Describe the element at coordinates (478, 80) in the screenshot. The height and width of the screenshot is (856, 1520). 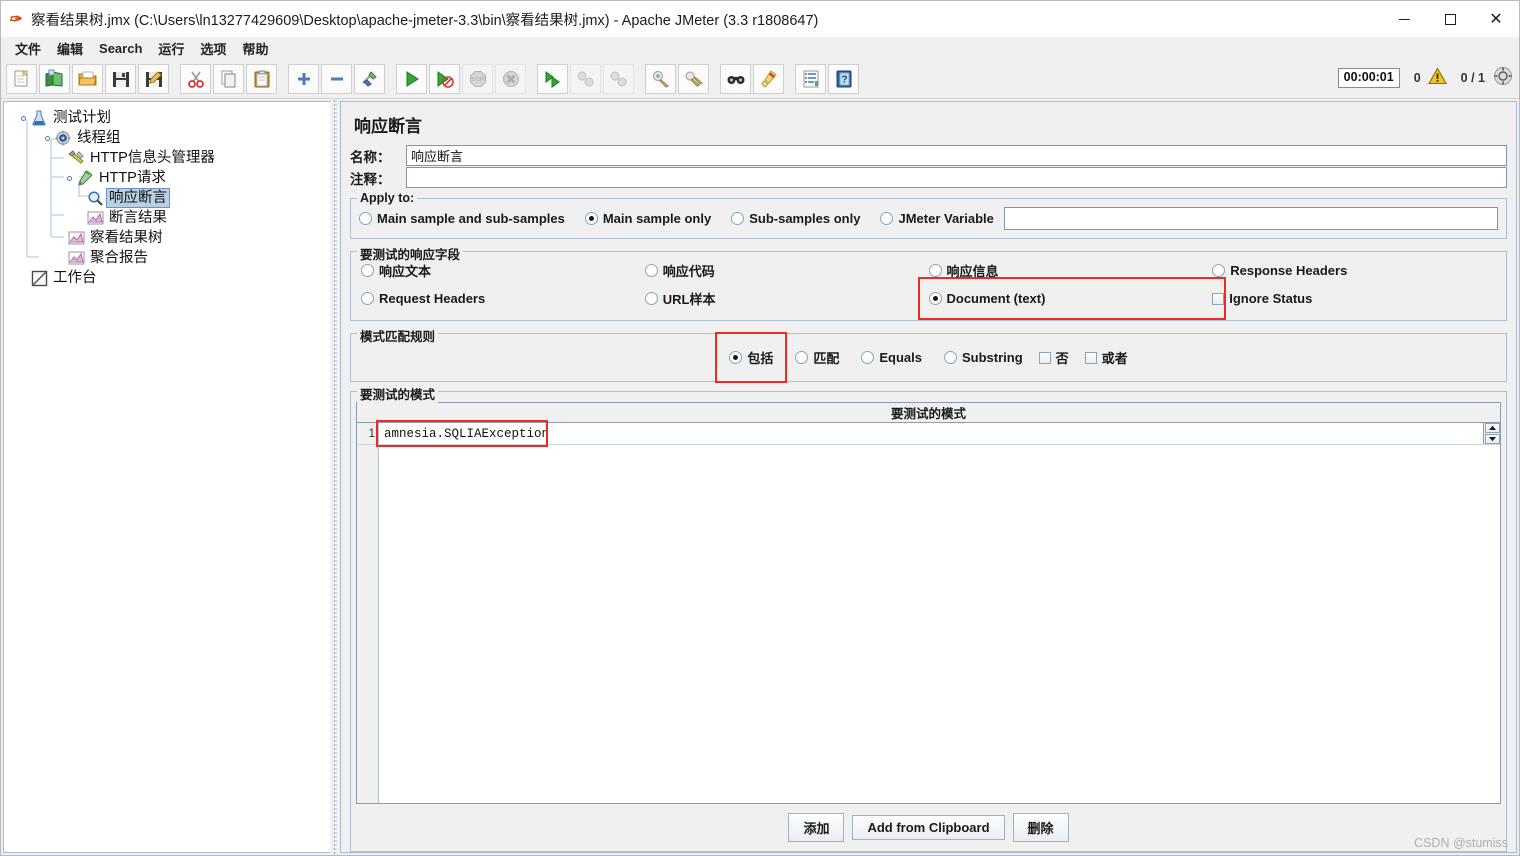
I see `svg-text: STOP` at that location.